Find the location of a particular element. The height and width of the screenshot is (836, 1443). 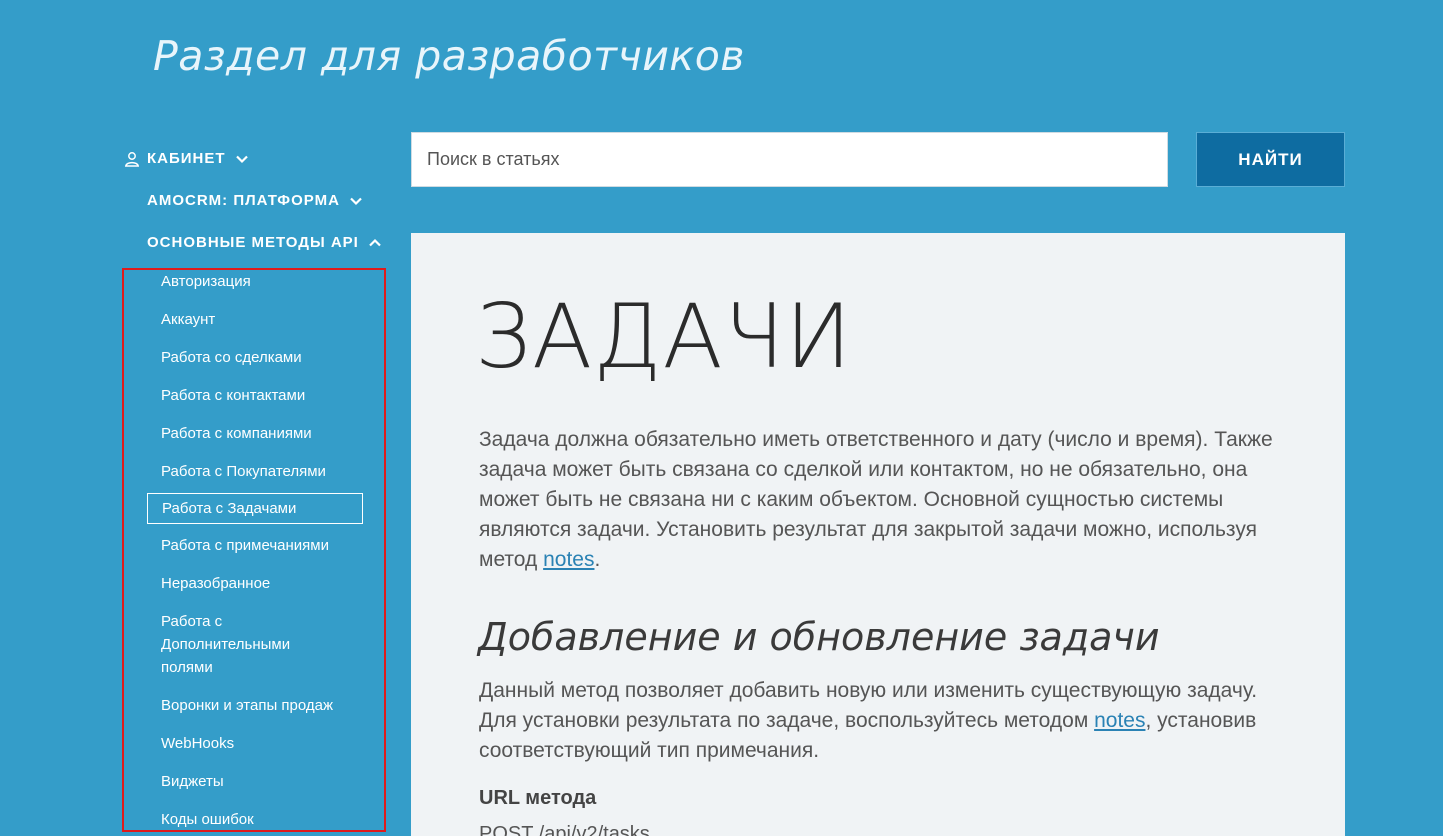

nav-platform: AMOCRM: ПЛАТФОРМА is located at coordinates (255, 200).